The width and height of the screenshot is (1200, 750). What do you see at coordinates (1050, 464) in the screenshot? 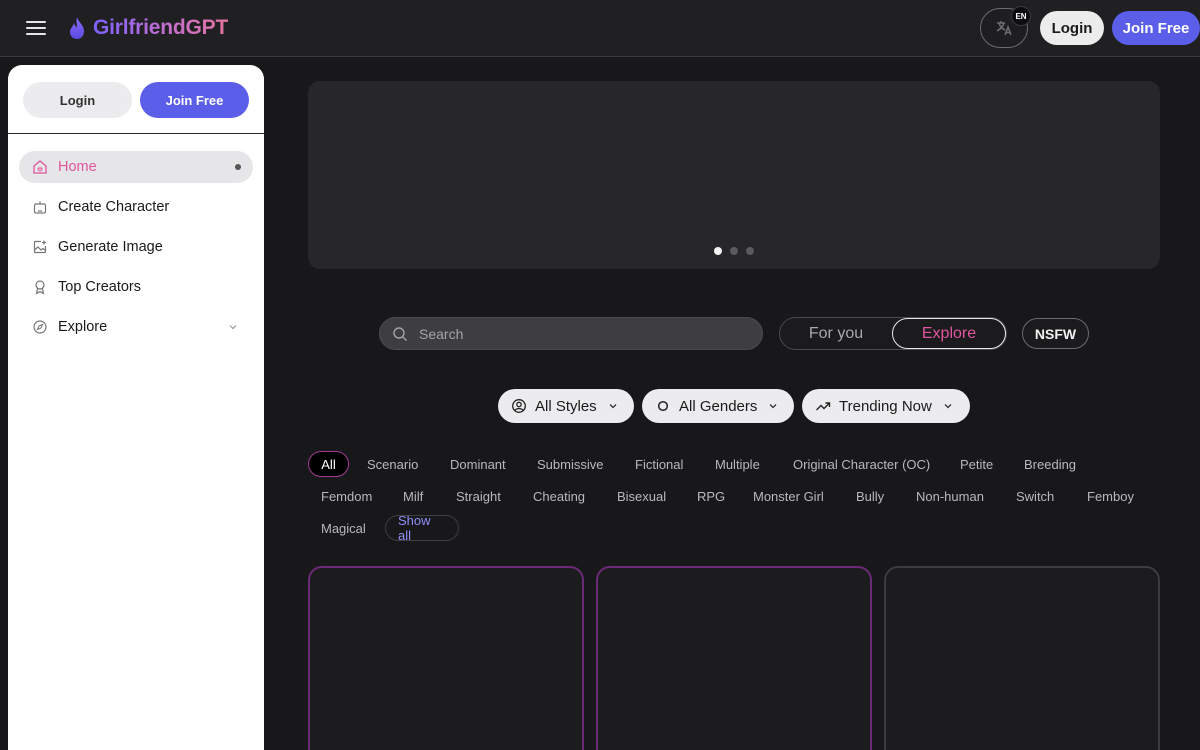
I see `tag-chip: Breeding` at bounding box center [1050, 464].